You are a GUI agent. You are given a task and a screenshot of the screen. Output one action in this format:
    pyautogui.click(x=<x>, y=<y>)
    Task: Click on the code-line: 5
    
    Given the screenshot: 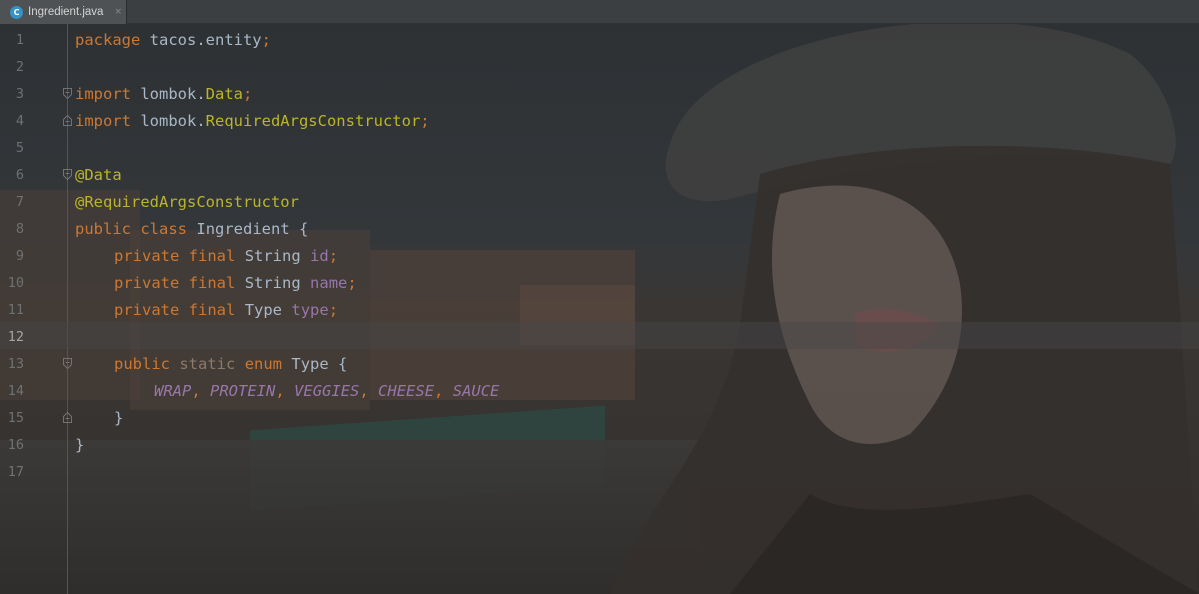 What is the action you would take?
    pyautogui.click(x=599, y=147)
    